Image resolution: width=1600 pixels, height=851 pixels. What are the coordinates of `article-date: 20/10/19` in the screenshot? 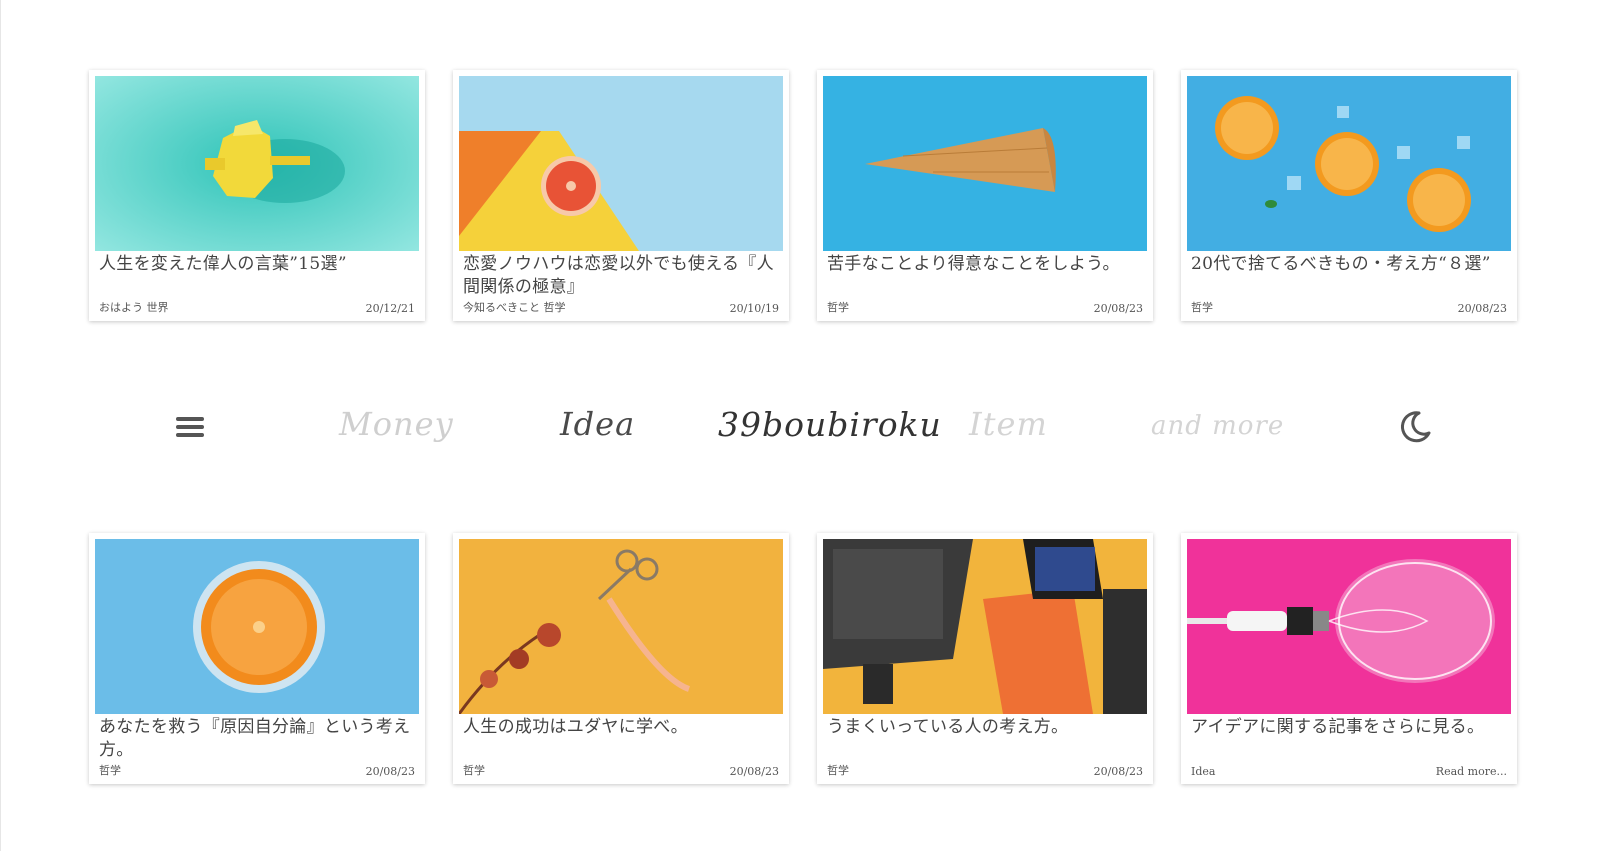 It's located at (754, 308).